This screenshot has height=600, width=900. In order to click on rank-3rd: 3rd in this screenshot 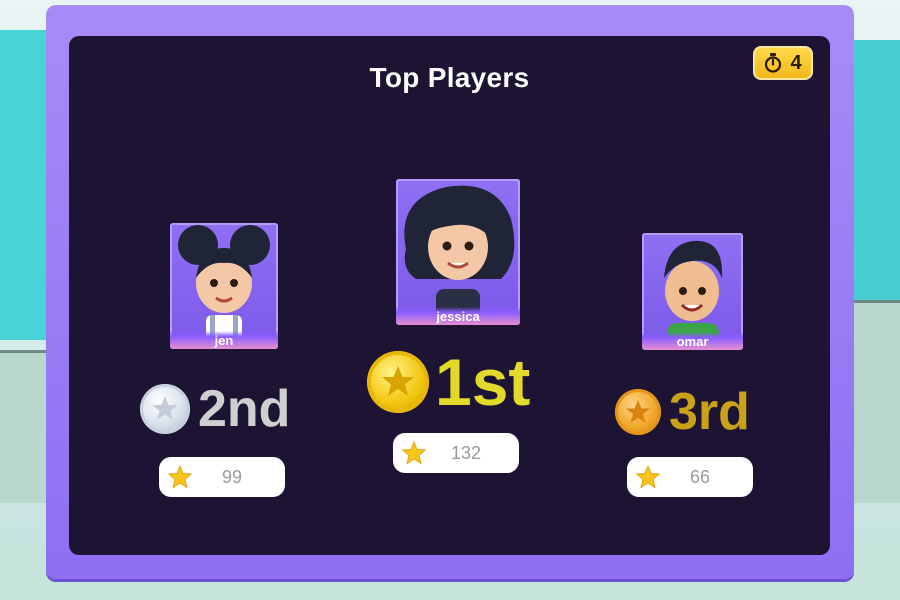, I will do `click(682, 412)`.